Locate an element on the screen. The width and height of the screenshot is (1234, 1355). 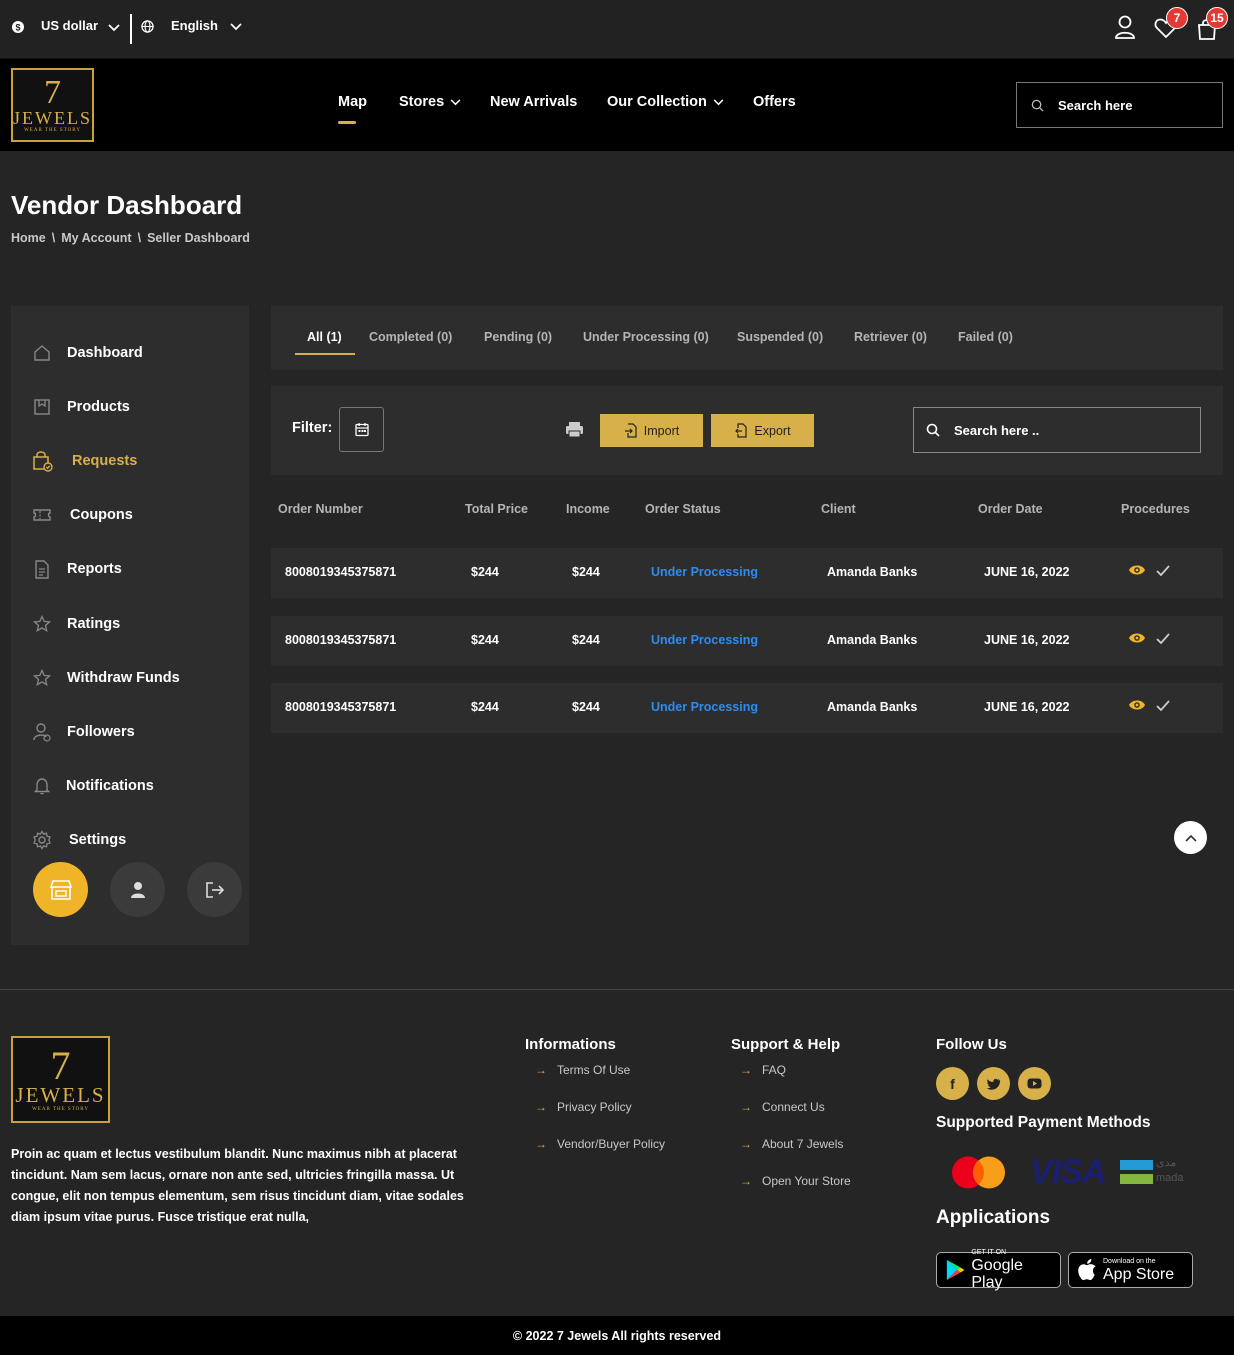
informations-title: Informations is located at coordinates (570, 1044).